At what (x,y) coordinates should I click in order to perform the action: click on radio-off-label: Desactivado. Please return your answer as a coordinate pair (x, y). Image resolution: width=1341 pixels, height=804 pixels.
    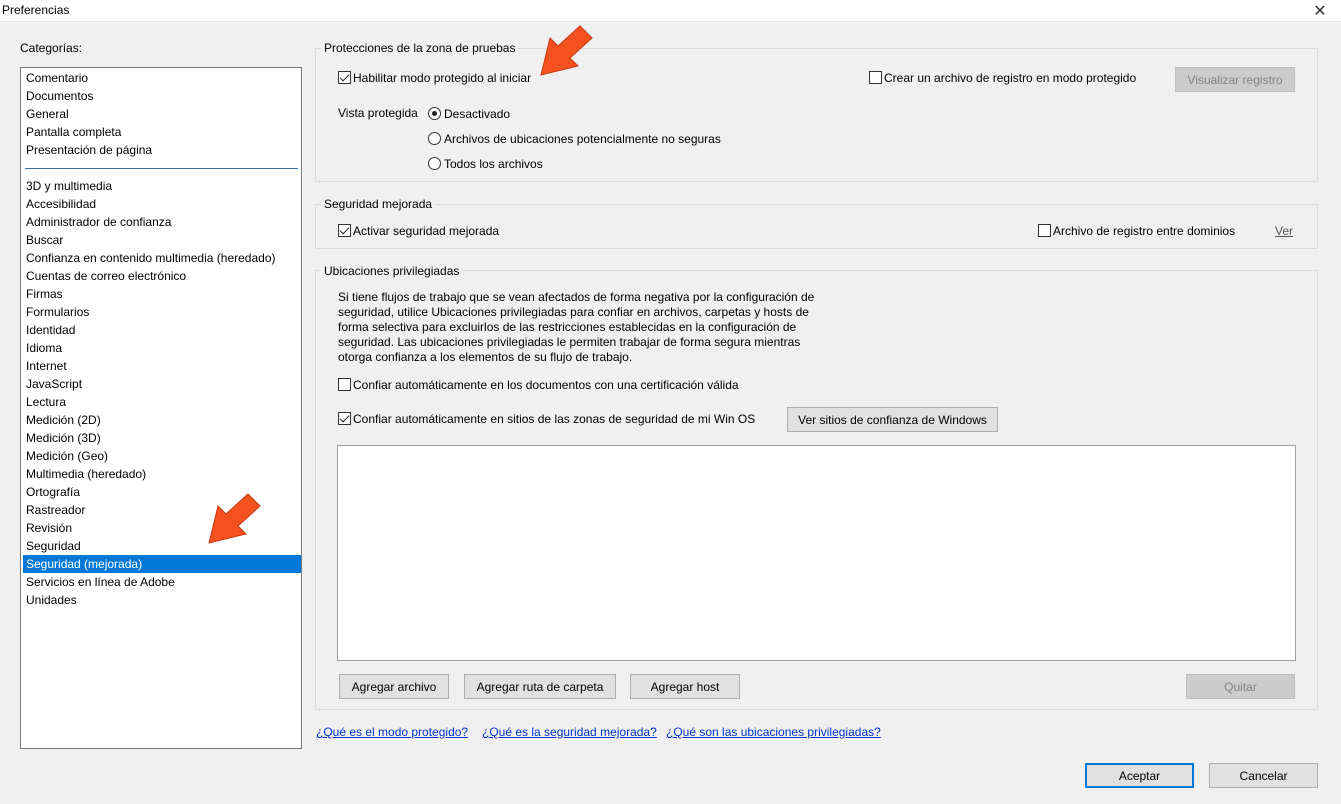
    Looking at the image, I should click on (477, 114).